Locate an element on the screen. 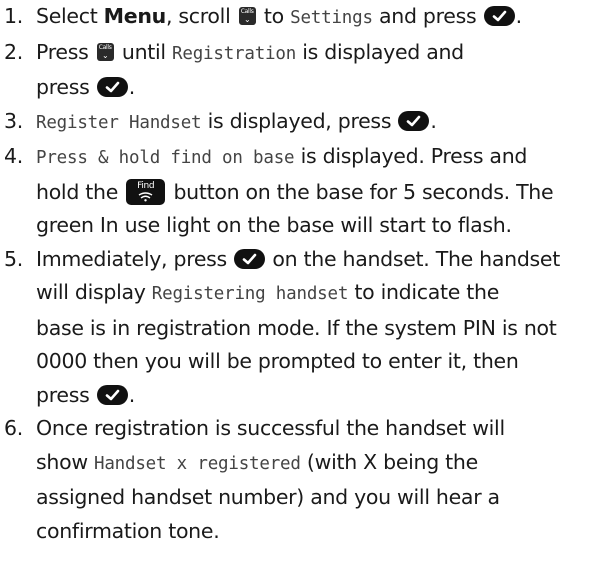 This screenshot has width=593, height=561. step-text: is displayed, press is located at coordinates (299, 120).